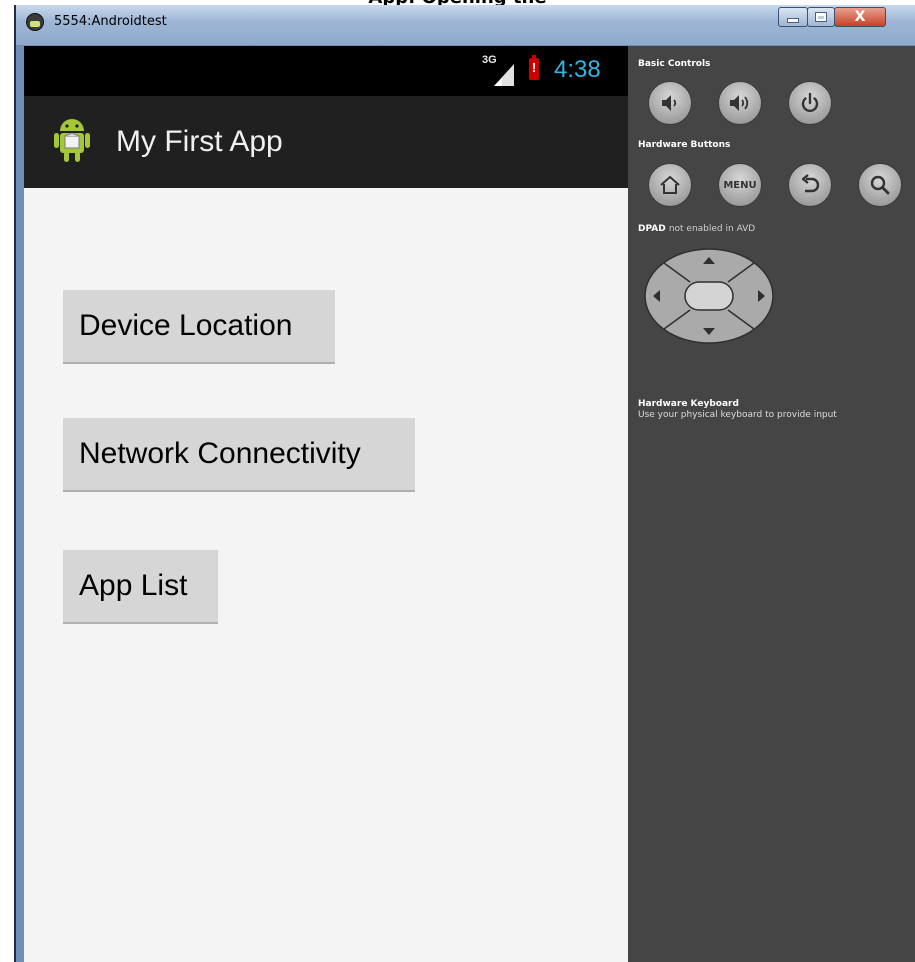 This screenshot has width=915, height=962. What do you see at coordinates (577, 69) in the screenshot?
I see `status-clock: 4:38` at bounding box center [577, 69].